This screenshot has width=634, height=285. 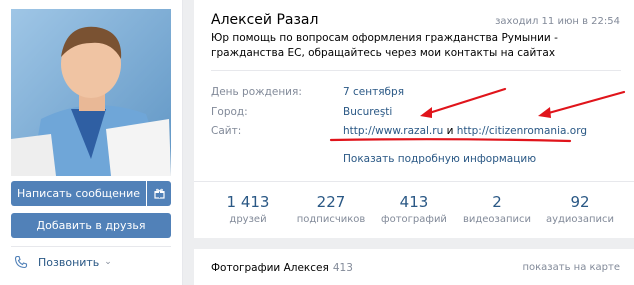 I want to click on gift-button, so click(x=159, y=193).